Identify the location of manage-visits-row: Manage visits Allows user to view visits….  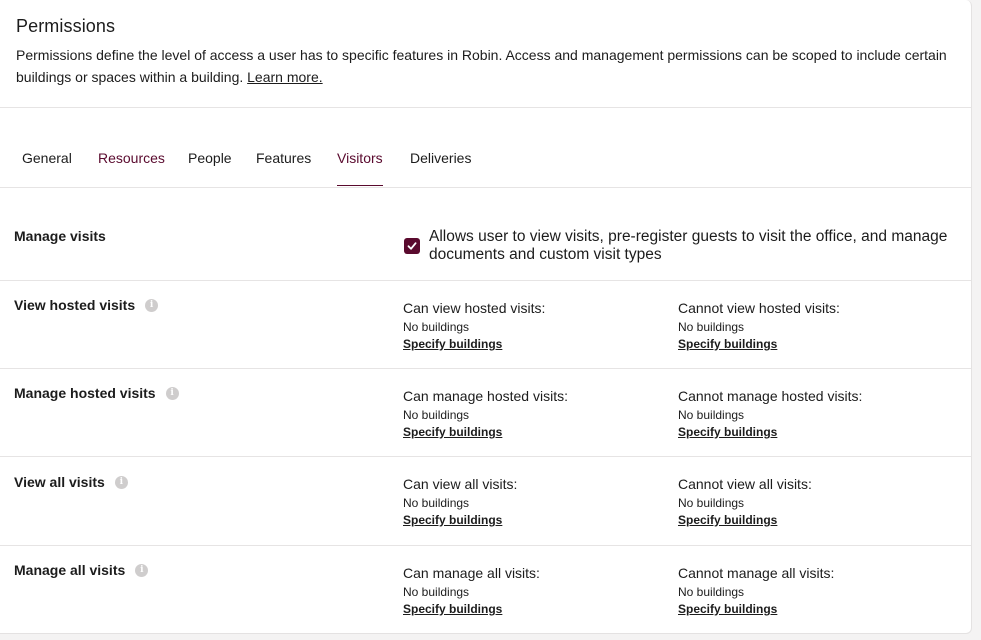
(485, 234).